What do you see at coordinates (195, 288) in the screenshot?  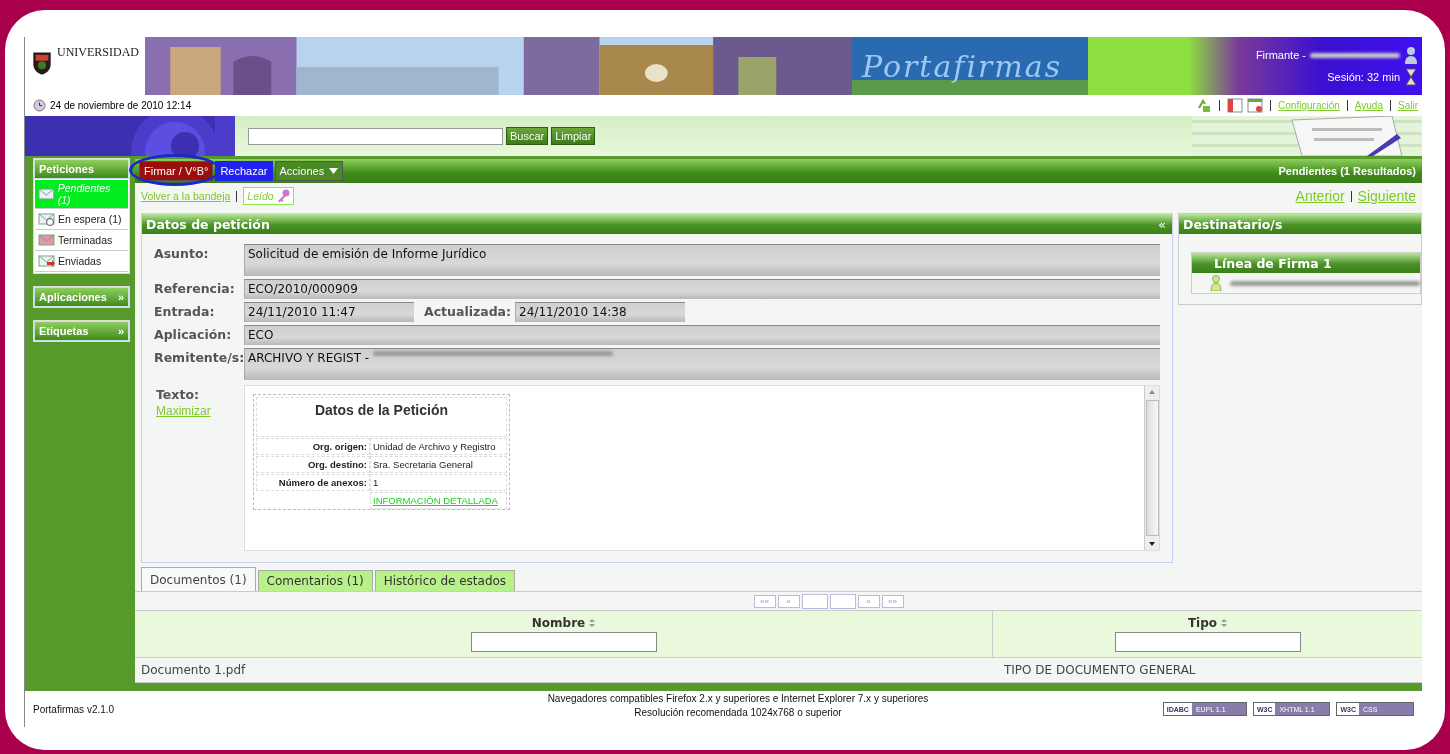 I see `field-label: Referencia:` at bounding box center [195, 288].